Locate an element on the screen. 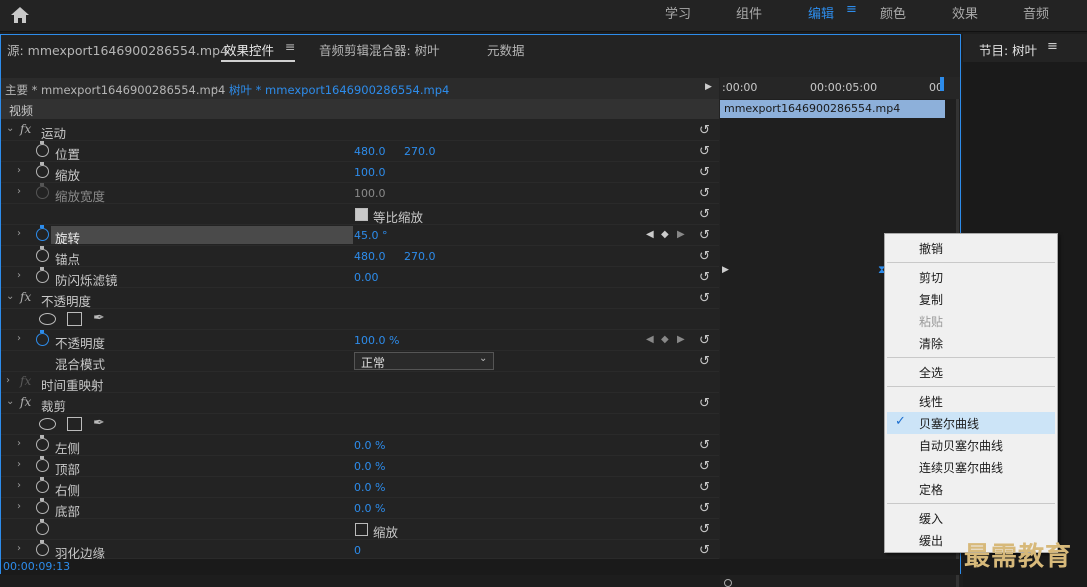  position-y-value: 270.0 is located at coordinates (420, 151).